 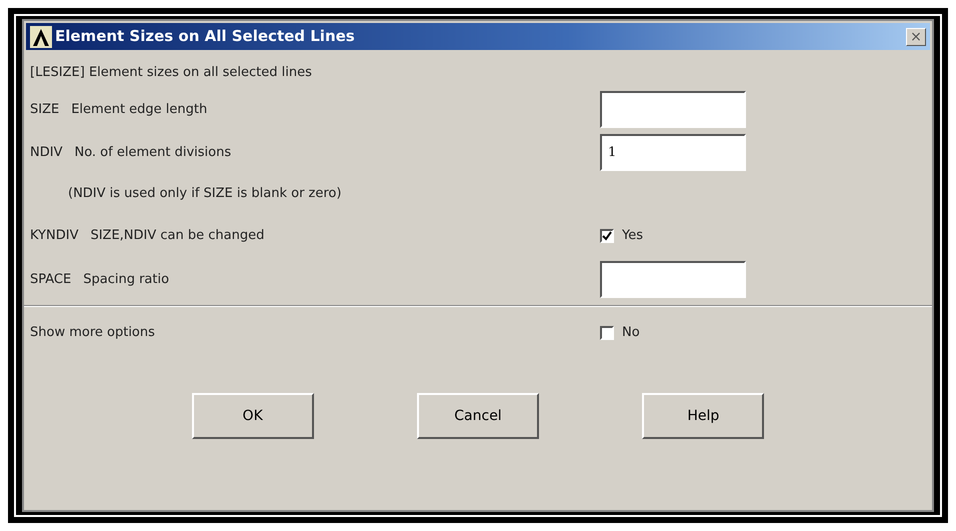 What do you see at coordinates (673, 152) in the screenshot?
I see `input-field: 1` at bounding box center [673, 152].